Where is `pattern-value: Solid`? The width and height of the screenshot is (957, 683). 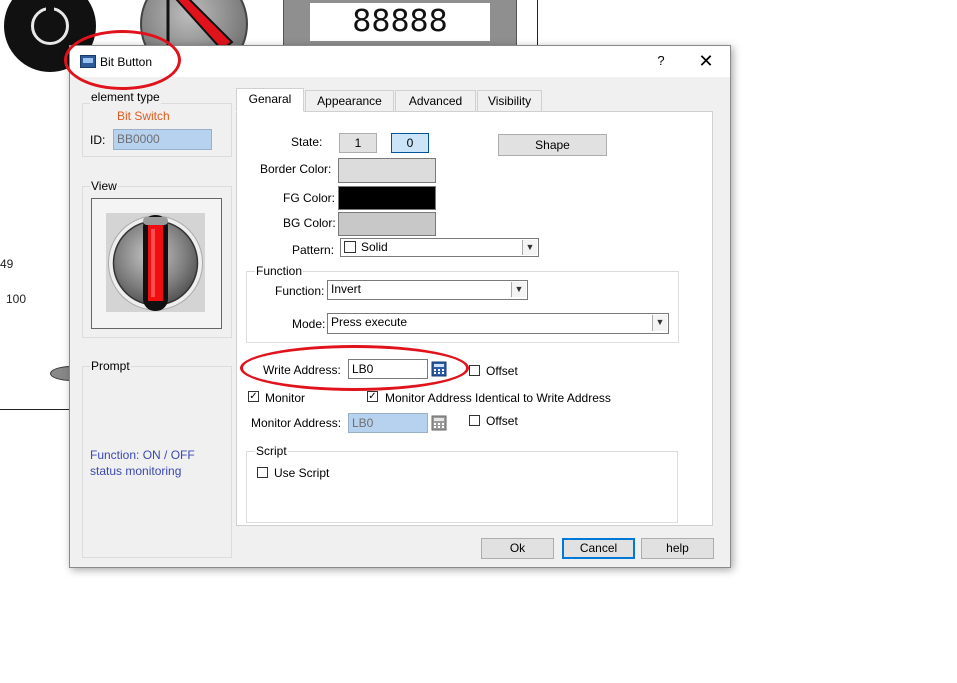
pattern-value: Solid is located at coordinates (374, 247).